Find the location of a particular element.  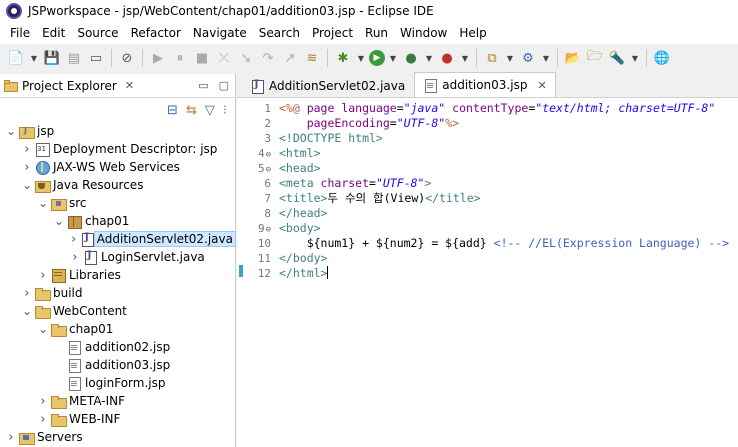

run-server-dropdown-chevron-icon: ▼ is located at coordinates (429, 58).